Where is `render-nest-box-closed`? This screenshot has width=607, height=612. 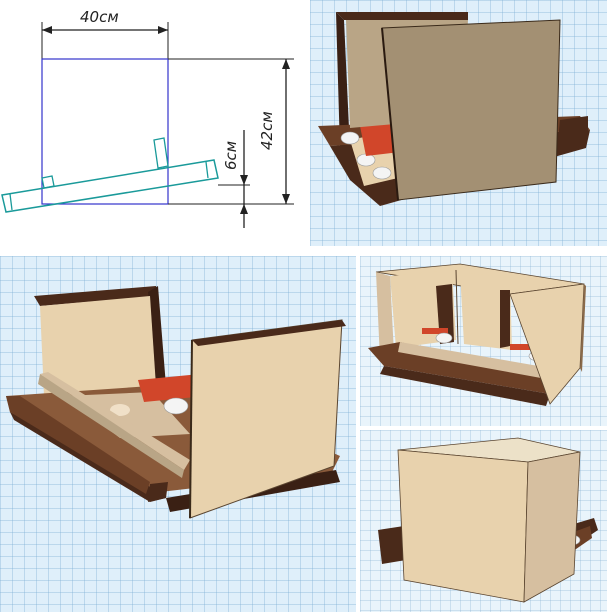 render-nest-box-closed is located at coordinates (488, 520).